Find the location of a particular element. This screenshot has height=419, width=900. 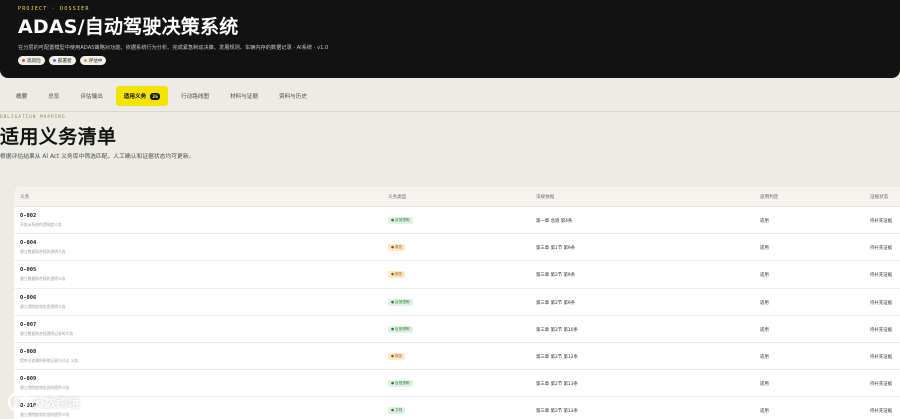

obligation-summary: 提供可追溯的系统记录与日志 义务 is located at coordinates (49, 360).